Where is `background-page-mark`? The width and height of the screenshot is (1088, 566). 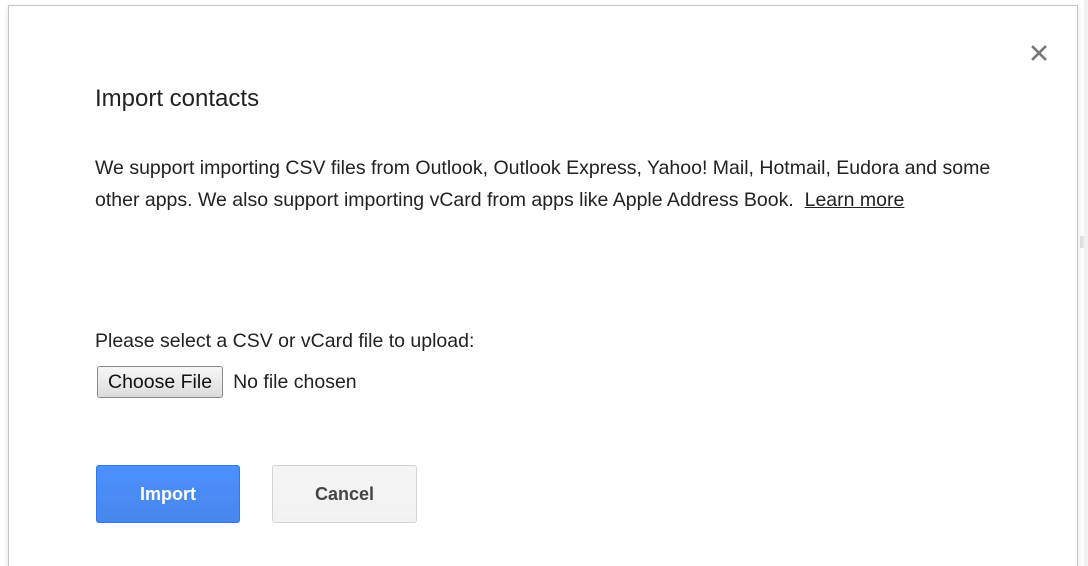
background-page-mark is located at coordinates (1082, 242).